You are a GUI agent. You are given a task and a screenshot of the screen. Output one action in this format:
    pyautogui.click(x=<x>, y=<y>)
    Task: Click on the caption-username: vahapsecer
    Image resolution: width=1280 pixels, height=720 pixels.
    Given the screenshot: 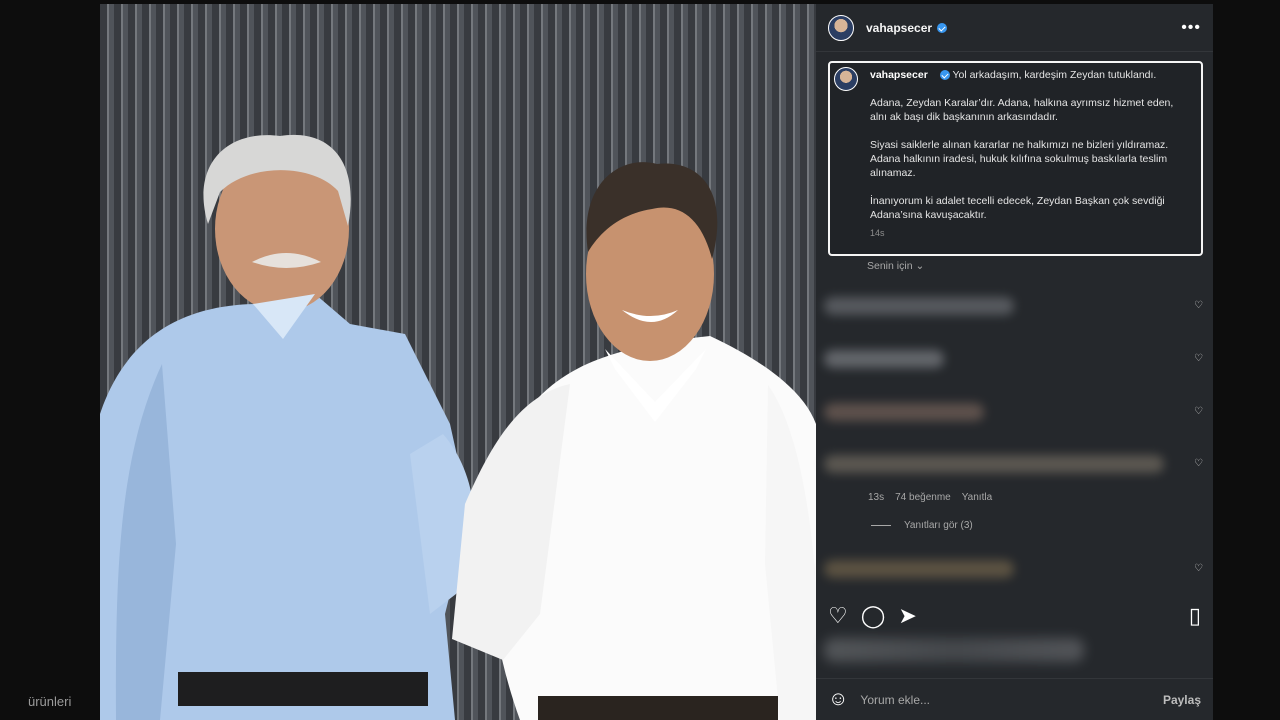 What is the action you would take?
    pyautogui.click(x=899, y=75)
    